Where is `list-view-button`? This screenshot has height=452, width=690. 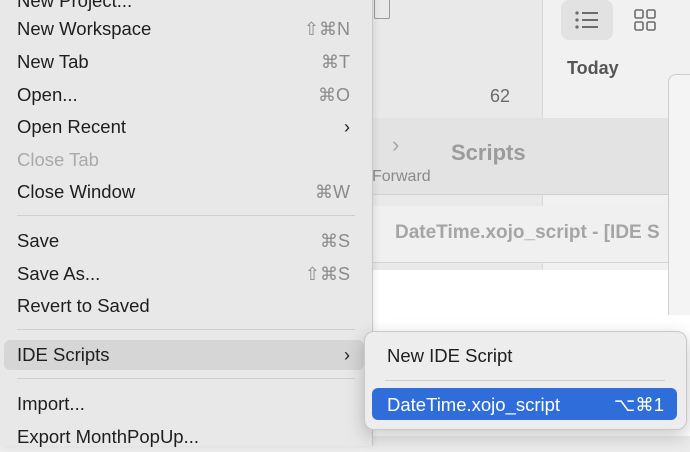
list-view-button is located at coordinates (587, 20).